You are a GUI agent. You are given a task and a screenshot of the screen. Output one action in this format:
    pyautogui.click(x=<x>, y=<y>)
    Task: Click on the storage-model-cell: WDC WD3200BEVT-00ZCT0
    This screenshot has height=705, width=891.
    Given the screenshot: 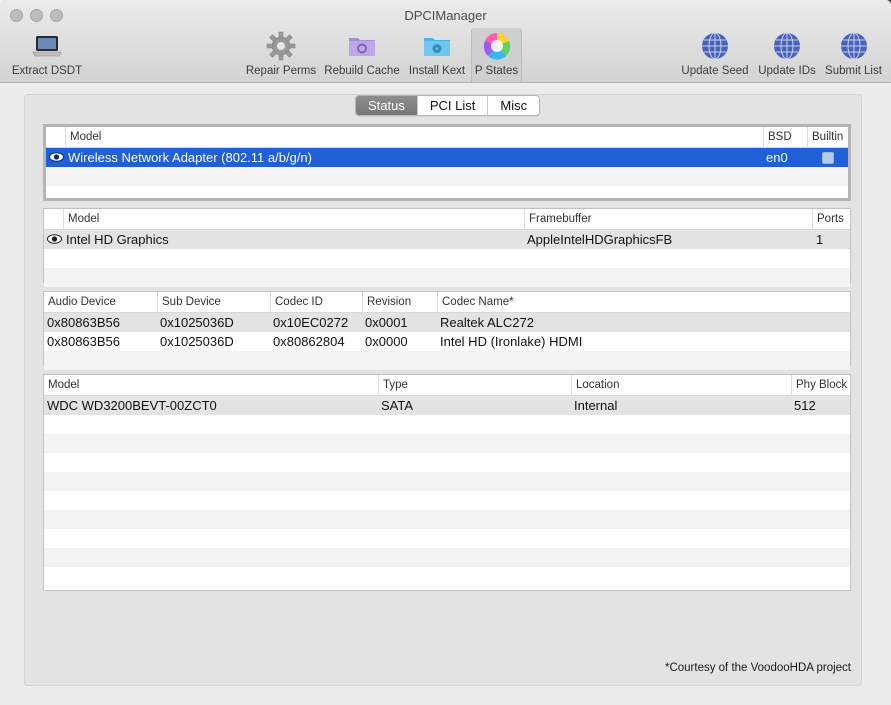 What is the action you would take?
    pyautogui.click(x=132, y=405)
    